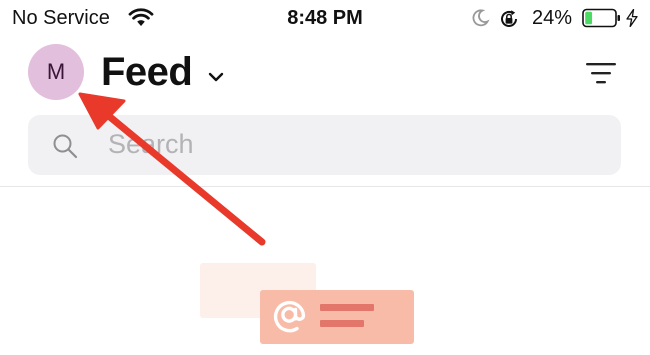 This screenshot has width=650, height=355. Describe the element at coordinates (289, 319) in the screenshot. I see `at-mention-icon` at that location.